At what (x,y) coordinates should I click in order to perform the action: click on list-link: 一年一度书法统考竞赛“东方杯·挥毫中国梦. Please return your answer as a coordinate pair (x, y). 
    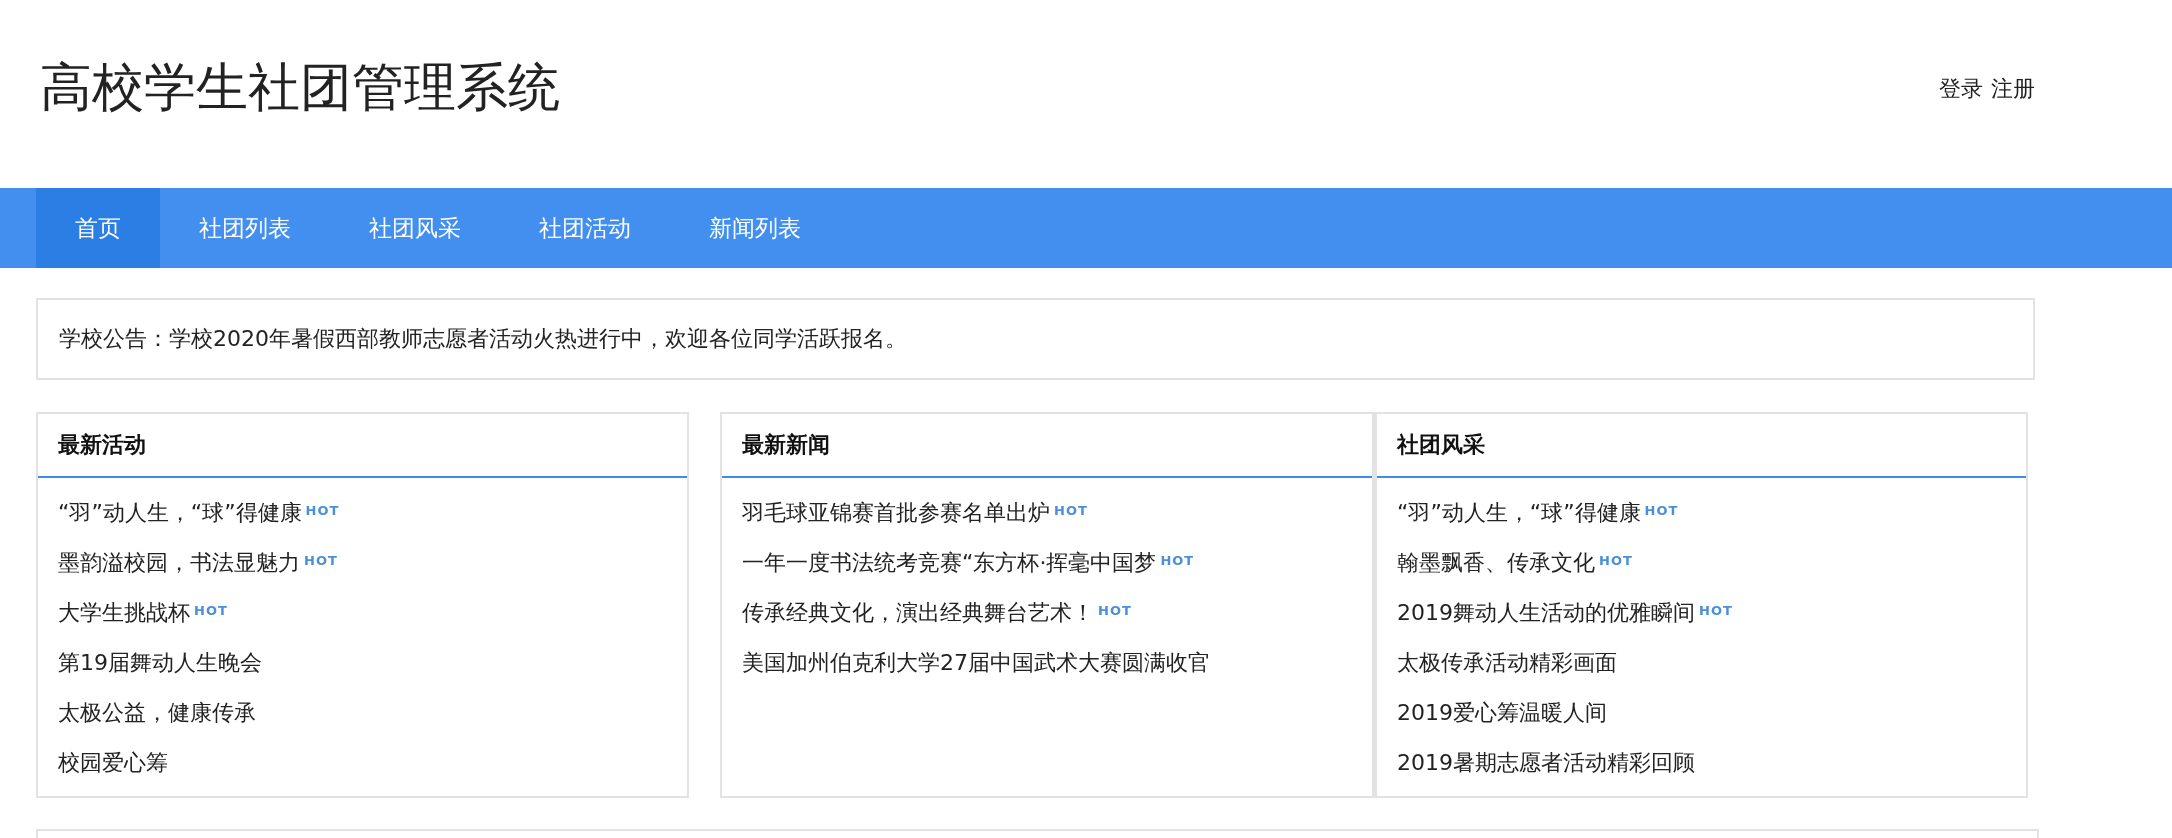
    Looking at the image, I should click on (949, 563).